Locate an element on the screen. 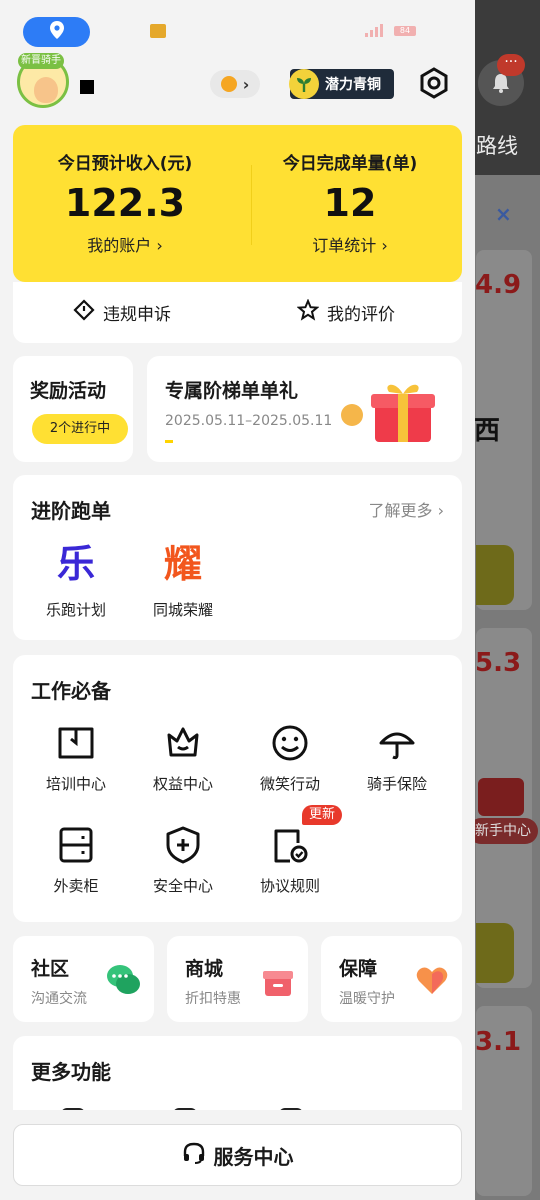 The height and width of the screenshot is (1200, 540). headset-icon is located at coordinates (194, 1155).